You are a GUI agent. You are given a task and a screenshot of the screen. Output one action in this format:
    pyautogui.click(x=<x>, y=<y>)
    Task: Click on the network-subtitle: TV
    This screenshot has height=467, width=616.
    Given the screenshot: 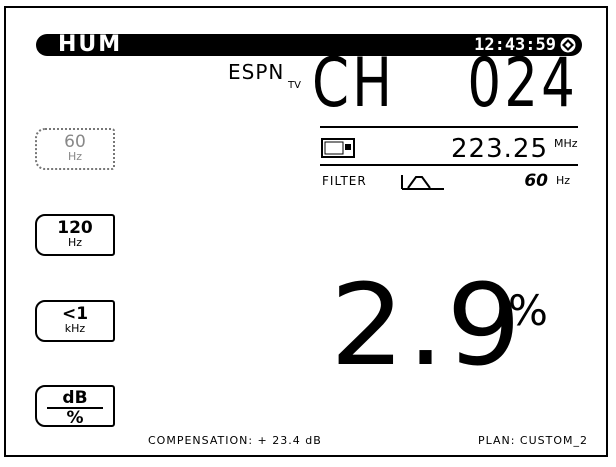 What is the action you would take?
    pyautogui.click(x=294, y=85)
    